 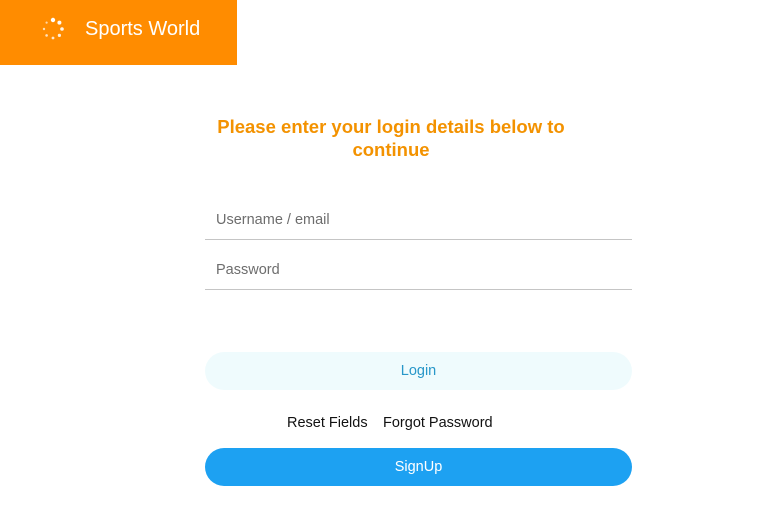 What do you see at coordinates (143, 29) in the screenshot?
I see `brand-name: Sports World` at bounding box center [143, 29].